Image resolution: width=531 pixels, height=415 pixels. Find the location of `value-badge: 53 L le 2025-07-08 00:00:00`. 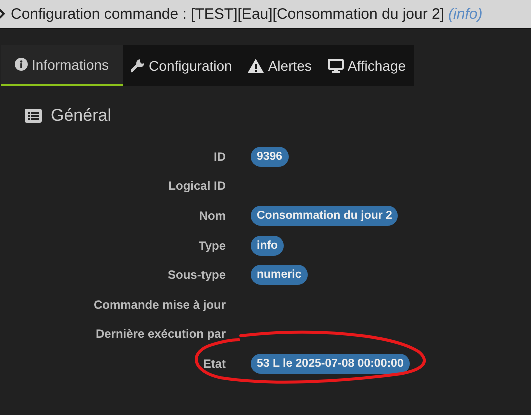

value-badge: 53 L le 2025-07-08 00:00:00 is located at coordinates (330, 364).